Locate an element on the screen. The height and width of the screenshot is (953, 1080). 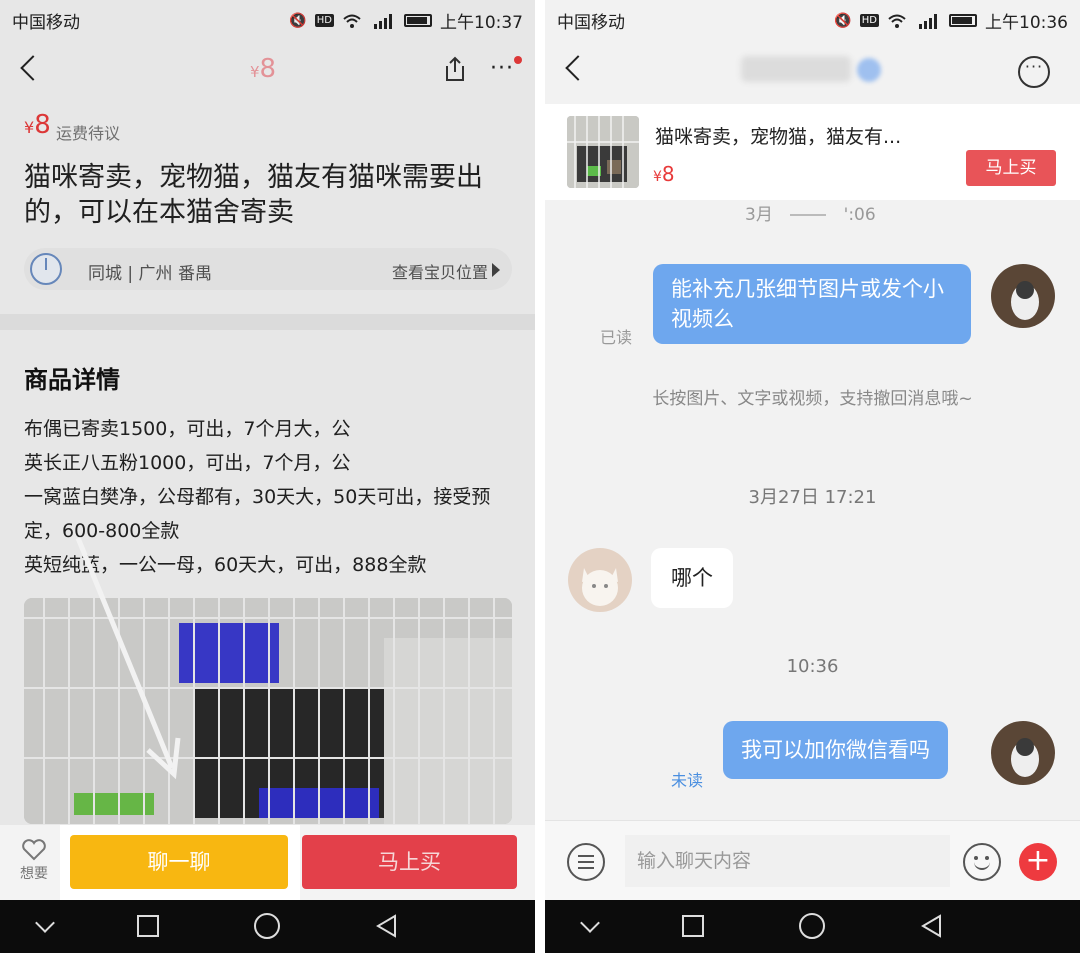
card-buy-button: 马上买 is located at coordinates (1011, 168).